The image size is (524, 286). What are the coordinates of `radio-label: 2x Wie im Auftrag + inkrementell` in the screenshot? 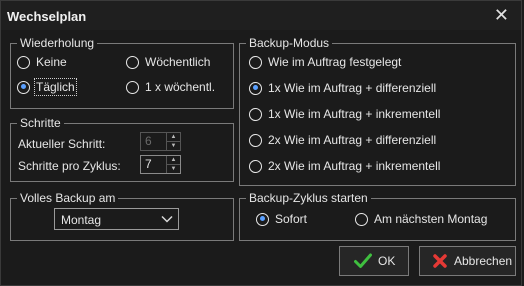 It's located at (354, 166).